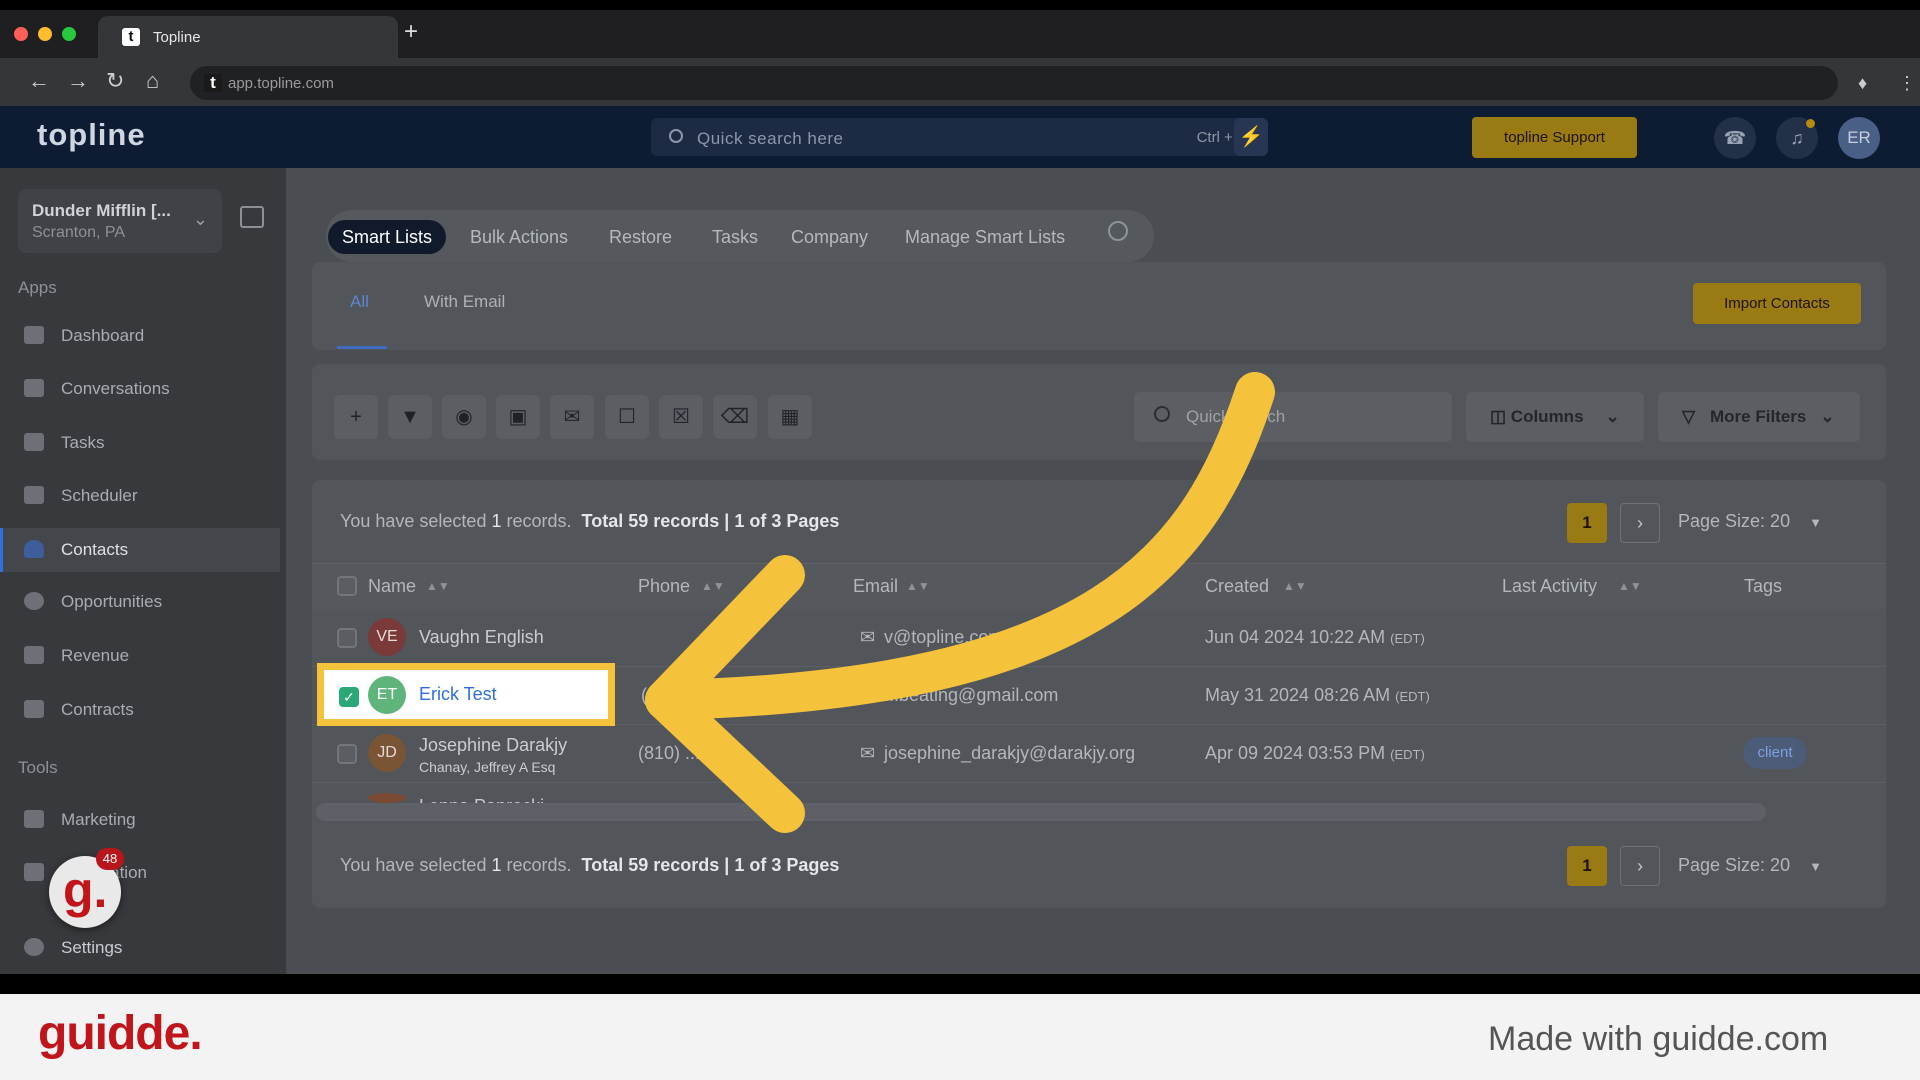 This screenshot has width=1920, height=1080. What do you see at coordinates (960, 546) in the screenshot?
I see `arrow-shaft` at bounding box center [960, 546].